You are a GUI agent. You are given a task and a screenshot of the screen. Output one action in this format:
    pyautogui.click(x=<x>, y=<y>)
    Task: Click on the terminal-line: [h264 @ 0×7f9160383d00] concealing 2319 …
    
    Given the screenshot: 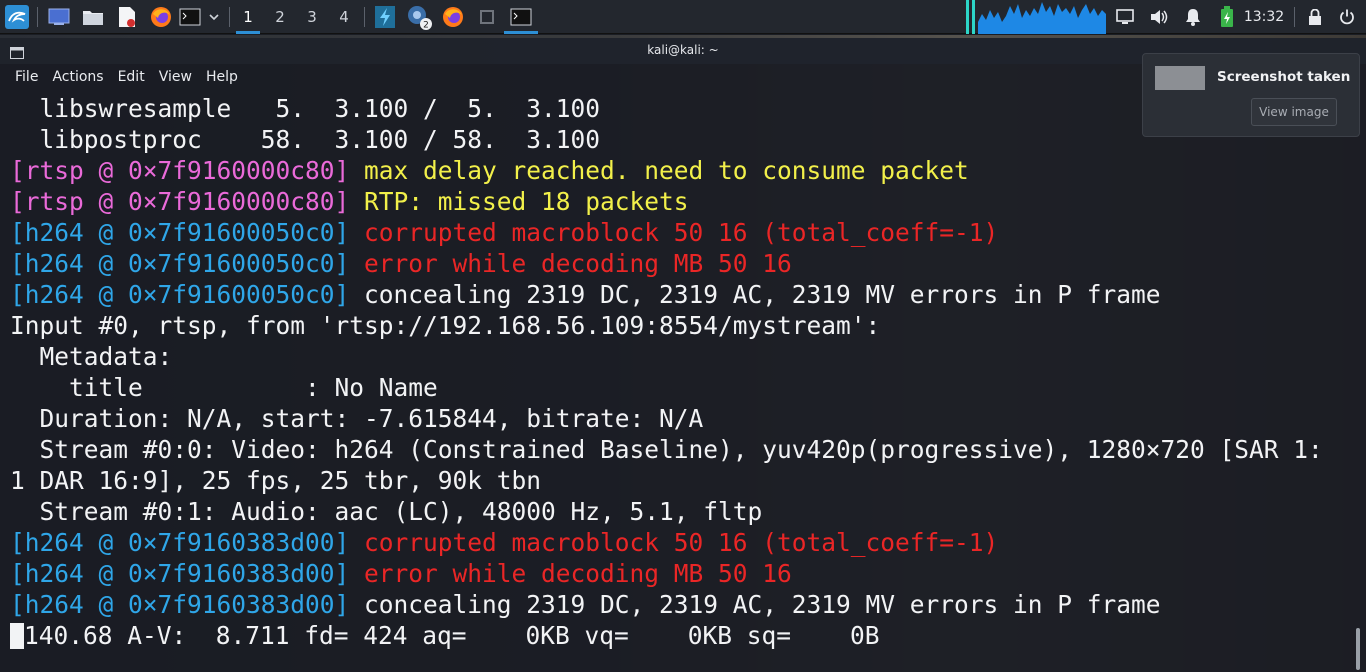 What is the action you would take?
    pyautogui.click(x=680, y=604)
    